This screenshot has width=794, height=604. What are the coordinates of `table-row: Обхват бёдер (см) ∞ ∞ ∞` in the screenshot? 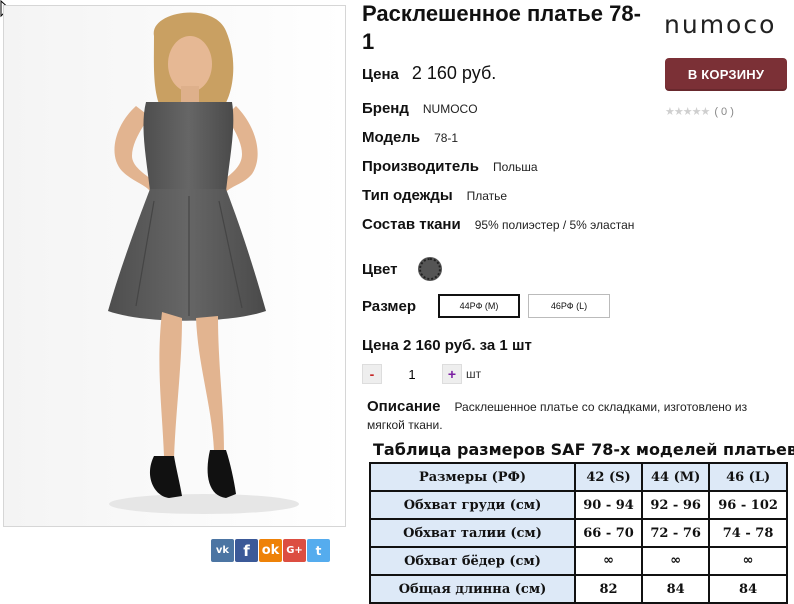 It's located at (578, 561).